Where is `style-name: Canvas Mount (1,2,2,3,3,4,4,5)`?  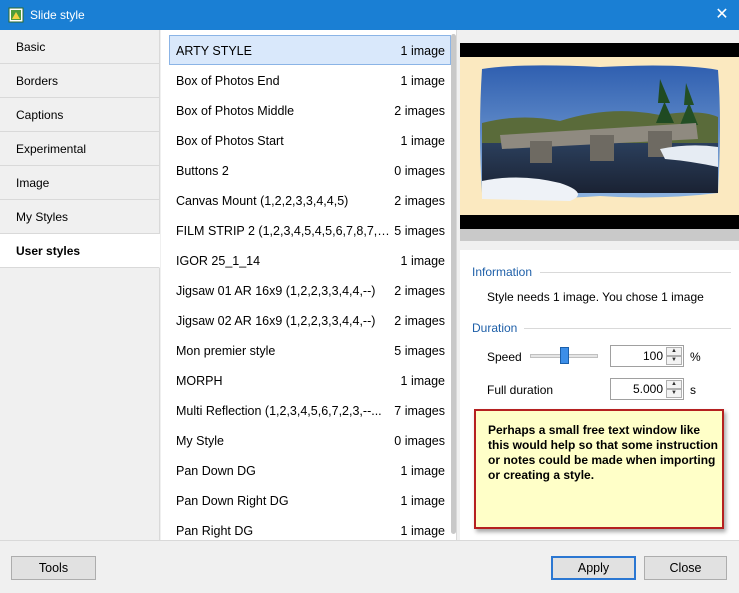
style-name: Canvas Mount (1,2,2,3,3,4,4,5) is located at coordinates (262, 201).